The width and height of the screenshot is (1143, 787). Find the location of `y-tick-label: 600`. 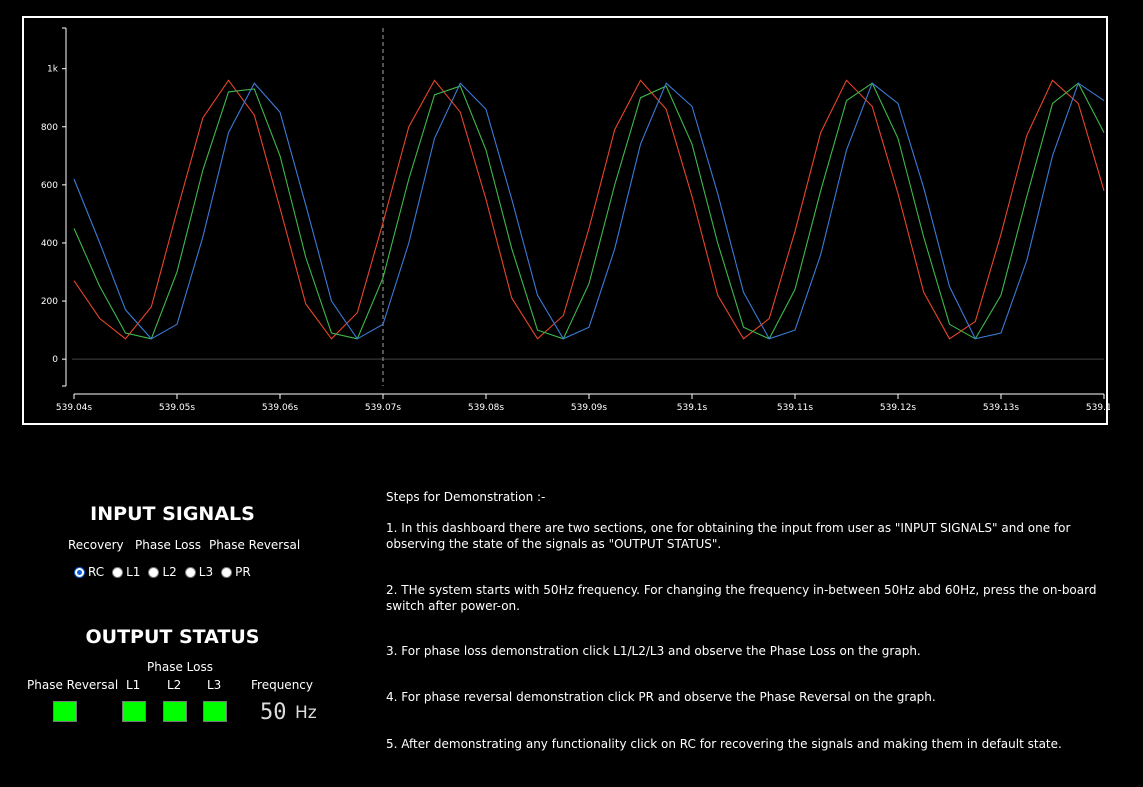

y-tick-label: 600 is located at coordinates (49, 186).